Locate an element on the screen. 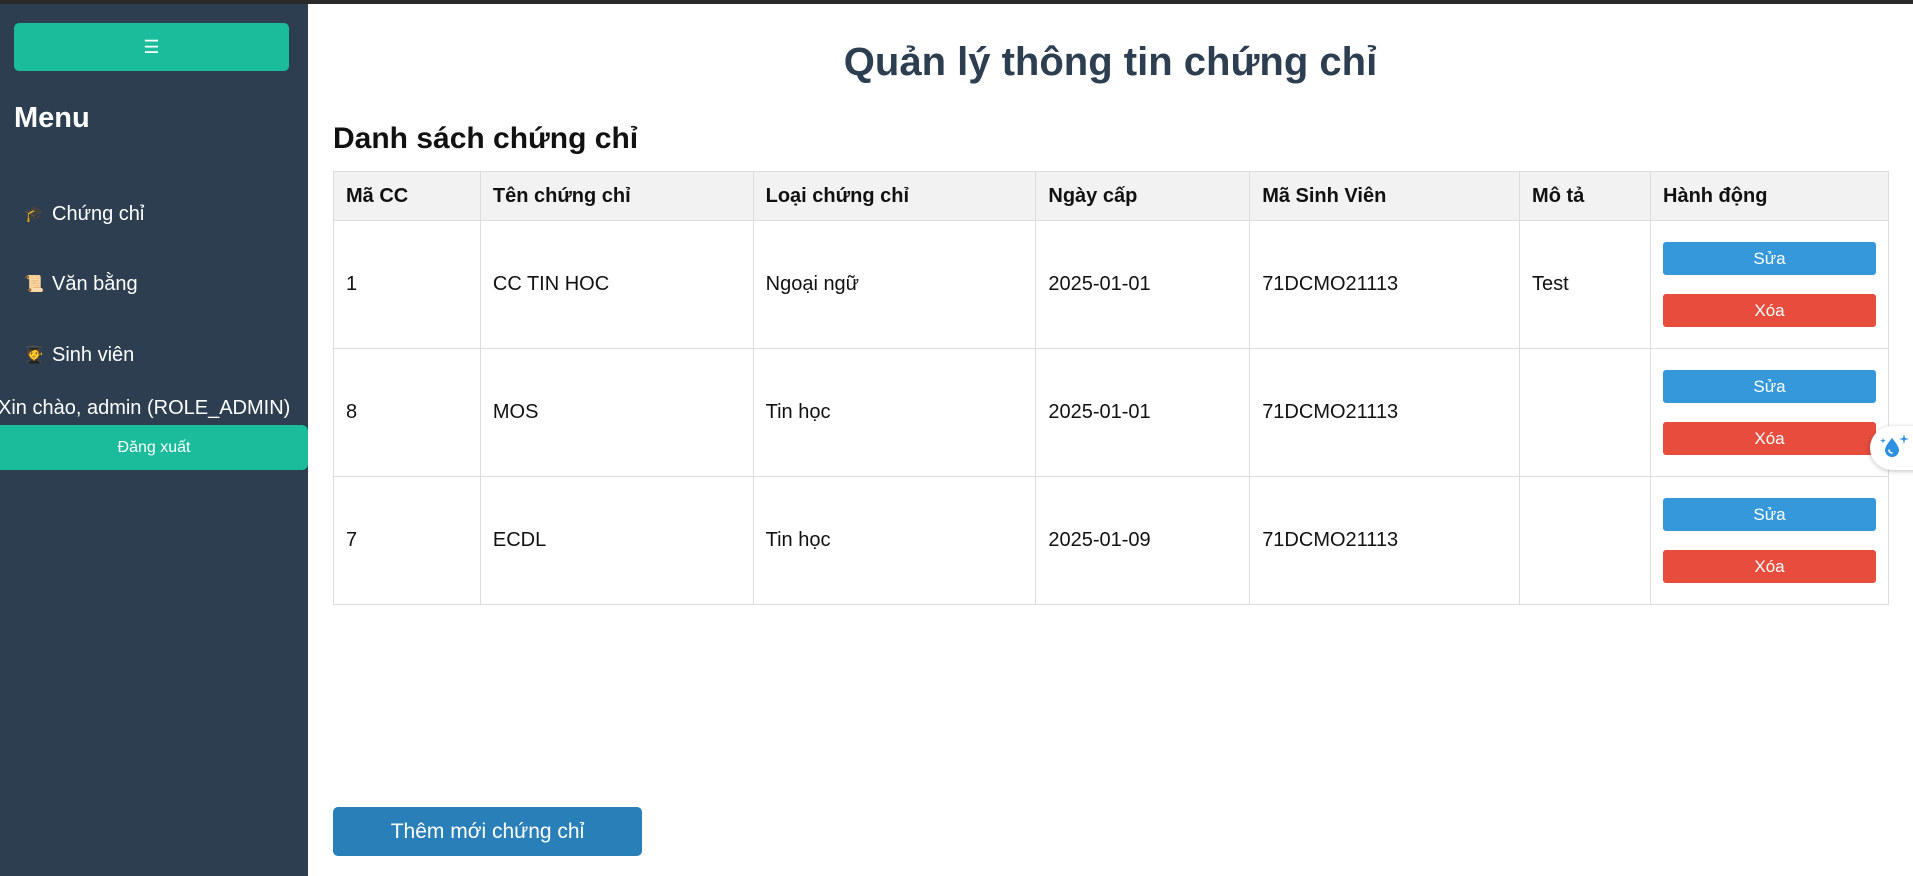 This screenshot has height=876, width=1913. scroll-icon: 📜 is located at coordinates (34, 284).